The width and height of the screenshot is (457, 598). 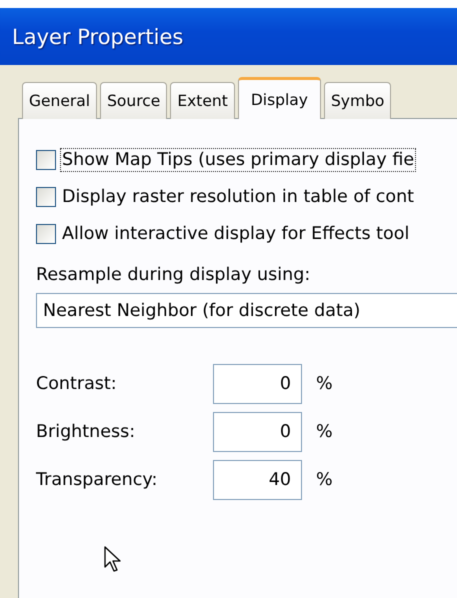 I want to click on percent-field: 40, so click(x=257, y=480).